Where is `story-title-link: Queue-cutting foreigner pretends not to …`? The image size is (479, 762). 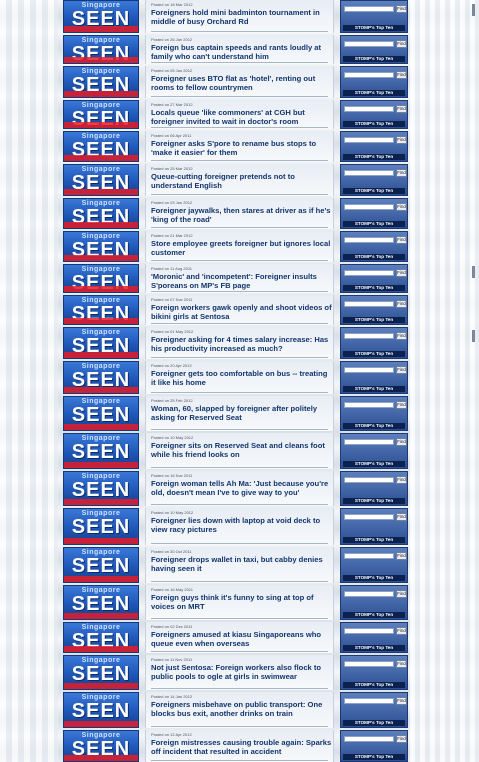
story-title-link: Queue-cutting foreigner pretends not to … is located at coordinates (242, 181).